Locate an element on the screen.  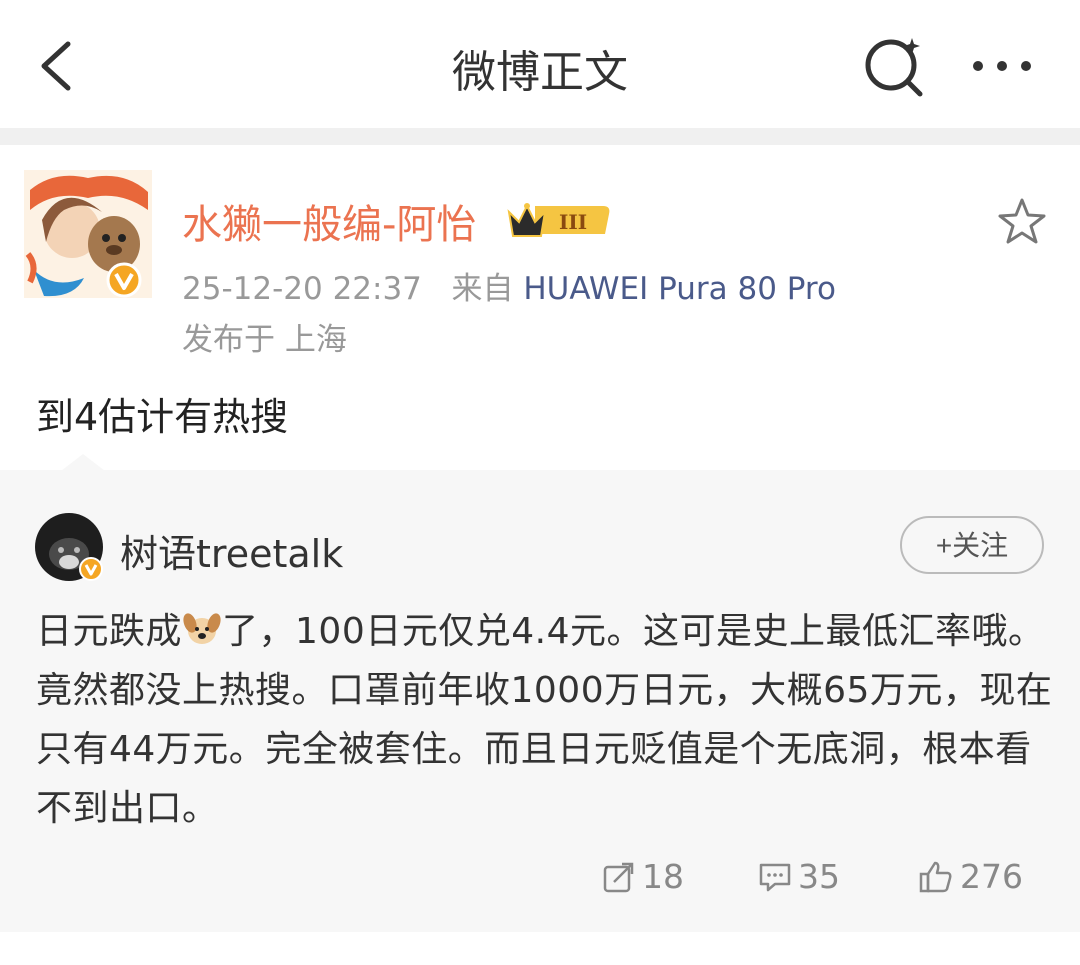
more-button is located at coordinates (1003, 66).